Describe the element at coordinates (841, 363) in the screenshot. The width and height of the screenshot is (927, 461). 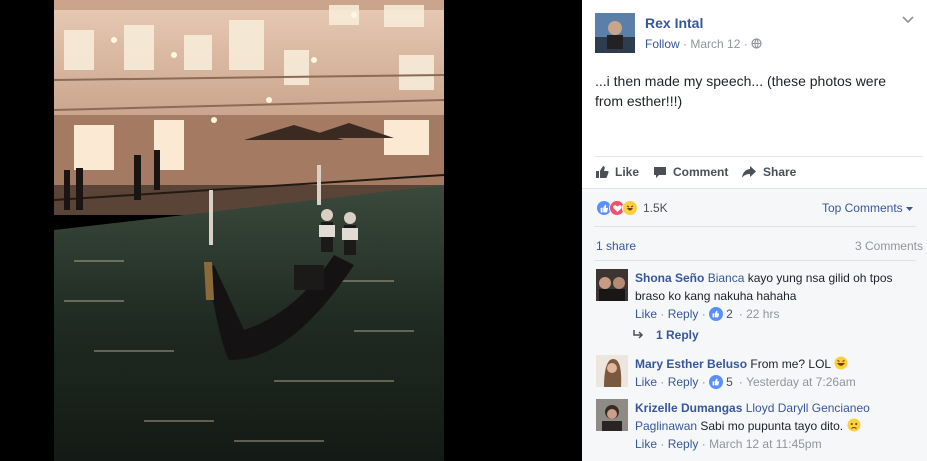
I see `laughing-emoji-icon` at that location.